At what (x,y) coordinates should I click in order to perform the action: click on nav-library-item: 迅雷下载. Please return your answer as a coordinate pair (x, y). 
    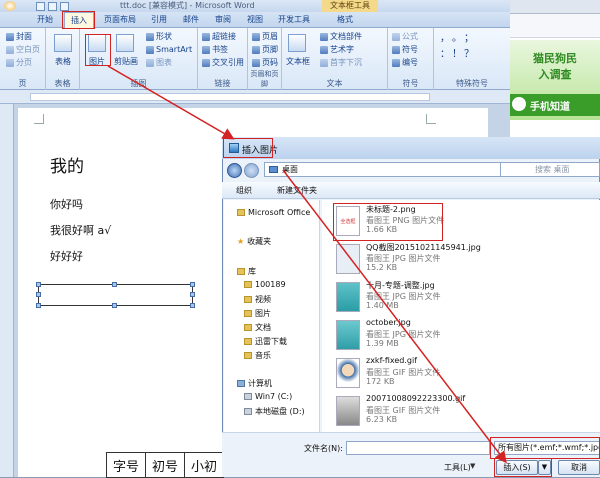
    Looking at the image, I should click on (265, 341).